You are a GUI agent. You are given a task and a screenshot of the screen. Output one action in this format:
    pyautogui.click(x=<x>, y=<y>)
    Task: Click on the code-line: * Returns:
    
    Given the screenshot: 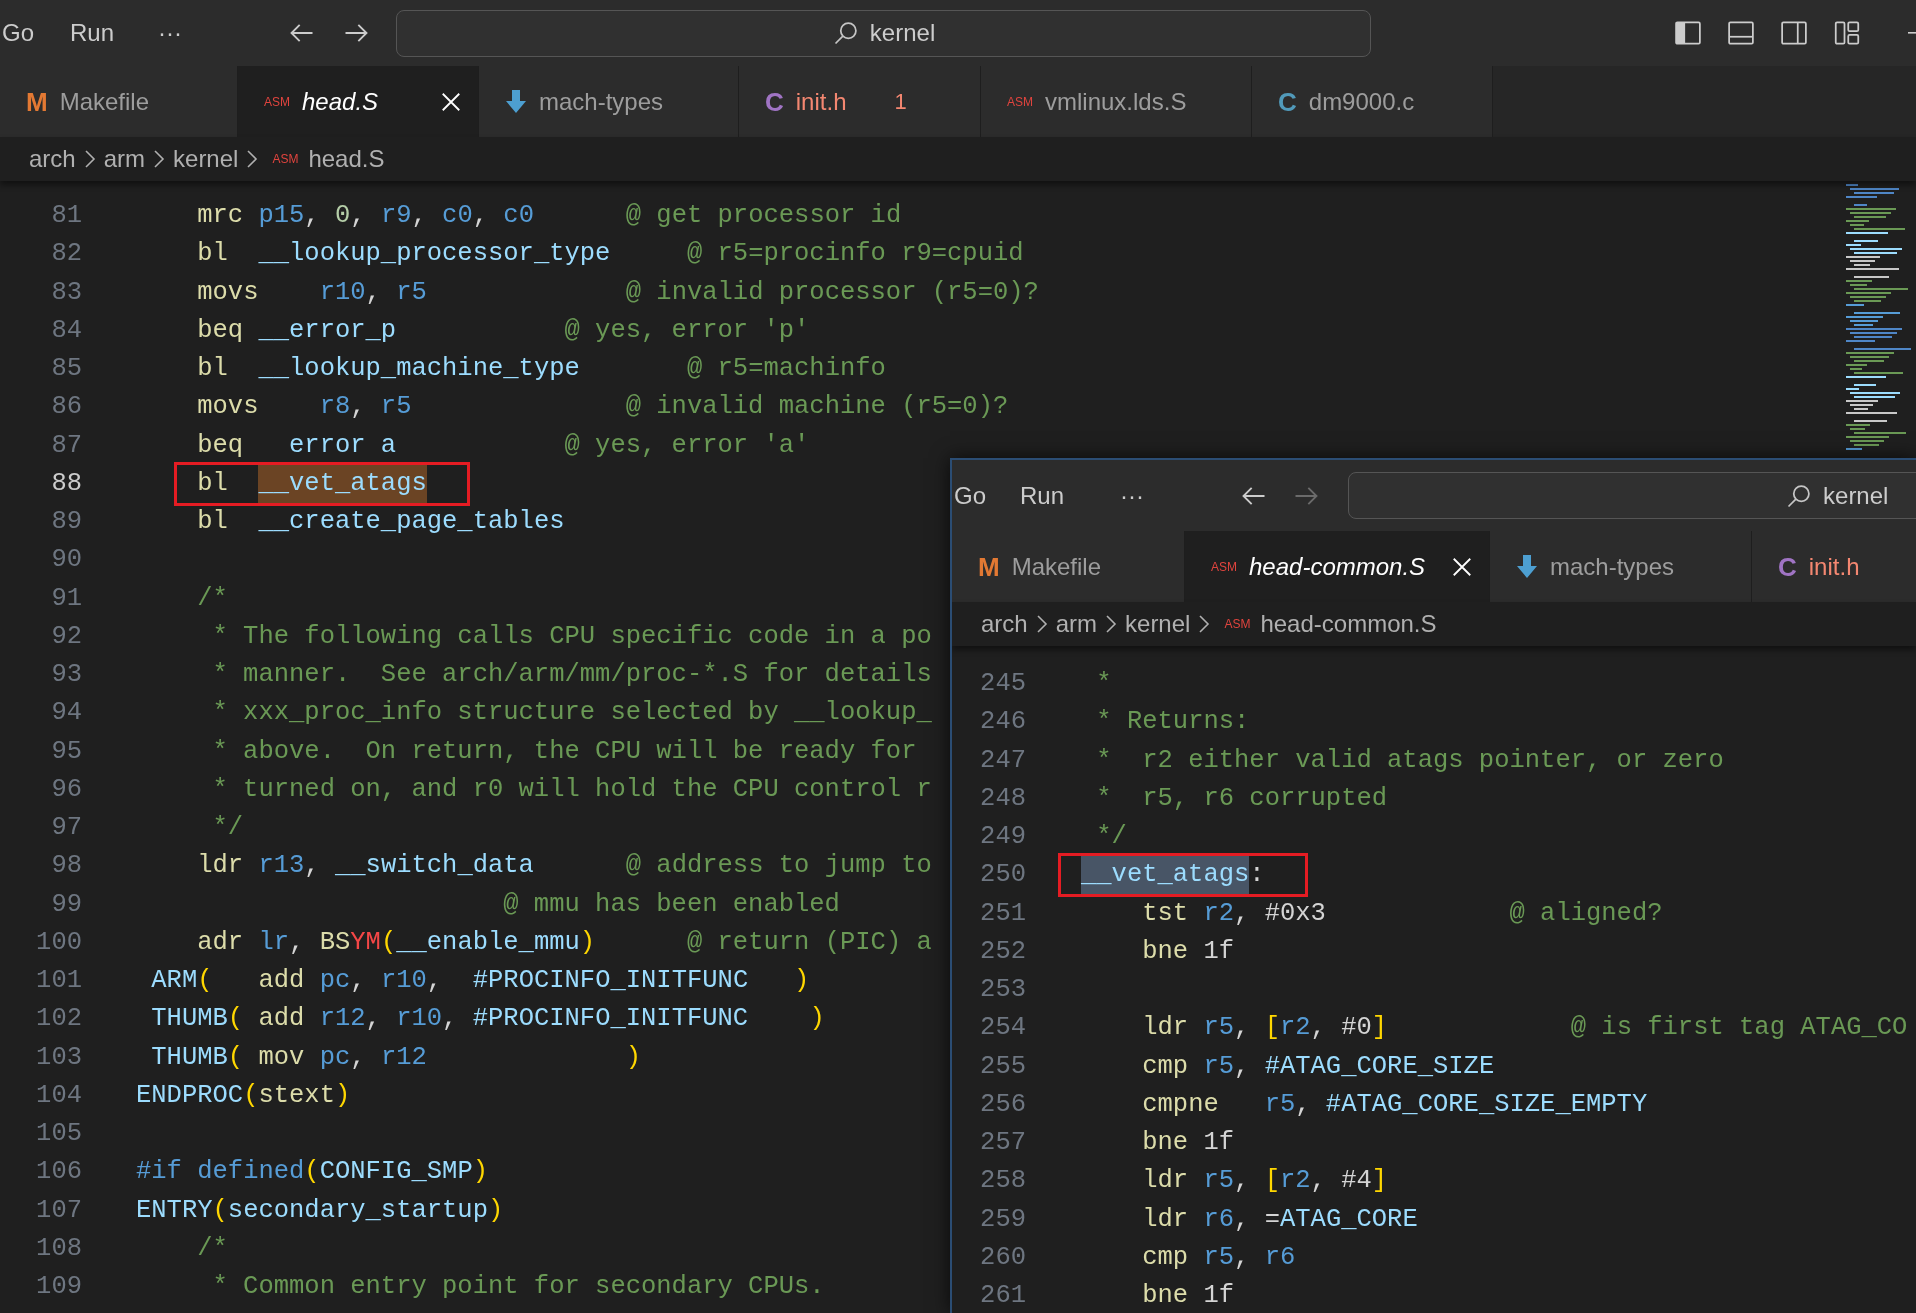 What is the action you would take?
    pyautogui.click(x=1173, y=722)
    